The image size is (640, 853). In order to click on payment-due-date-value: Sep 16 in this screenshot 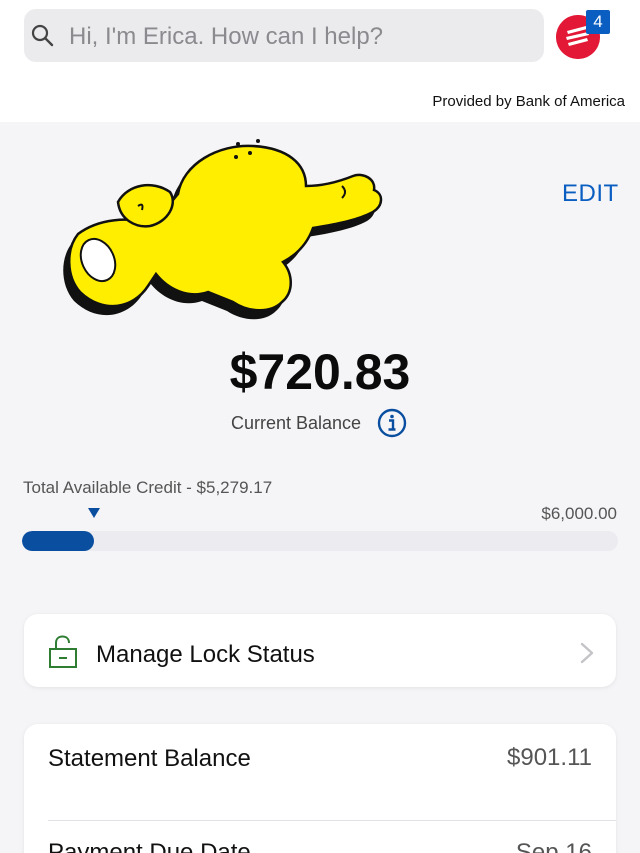, I will do `click(553, 846)`.